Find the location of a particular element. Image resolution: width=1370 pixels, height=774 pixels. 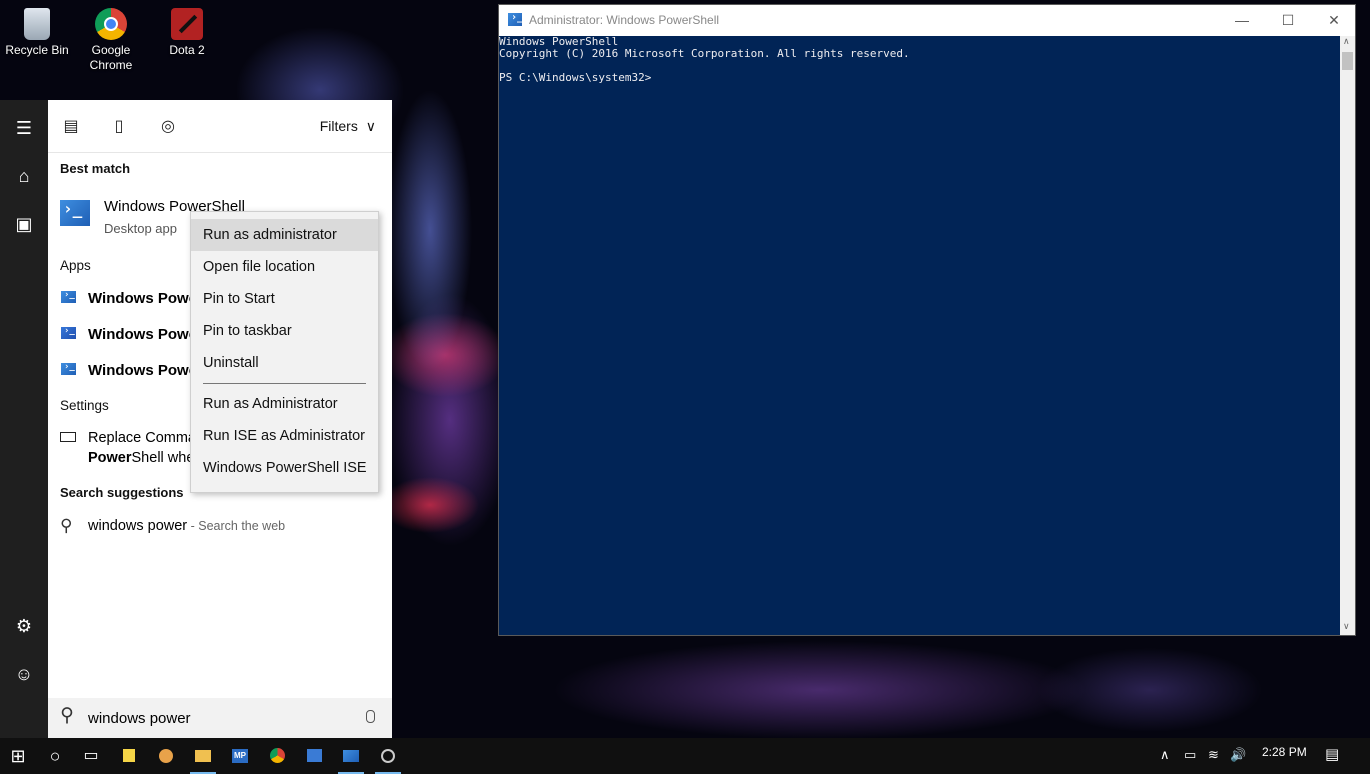

menu-separator is located at coordinates (284, 383).